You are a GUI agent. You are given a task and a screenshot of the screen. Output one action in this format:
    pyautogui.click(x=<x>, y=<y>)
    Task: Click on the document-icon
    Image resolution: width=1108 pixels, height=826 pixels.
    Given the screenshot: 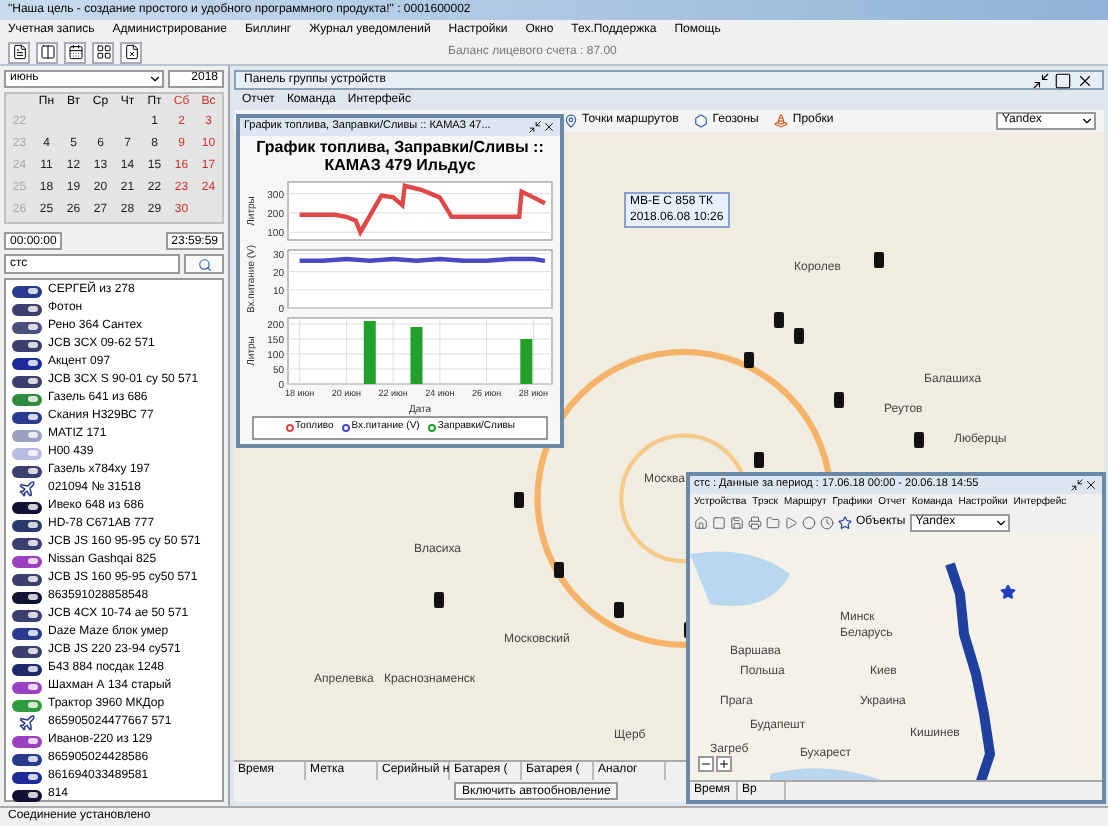 What is the action you would take?
    pyautogui.click(x=19, y=52)
    